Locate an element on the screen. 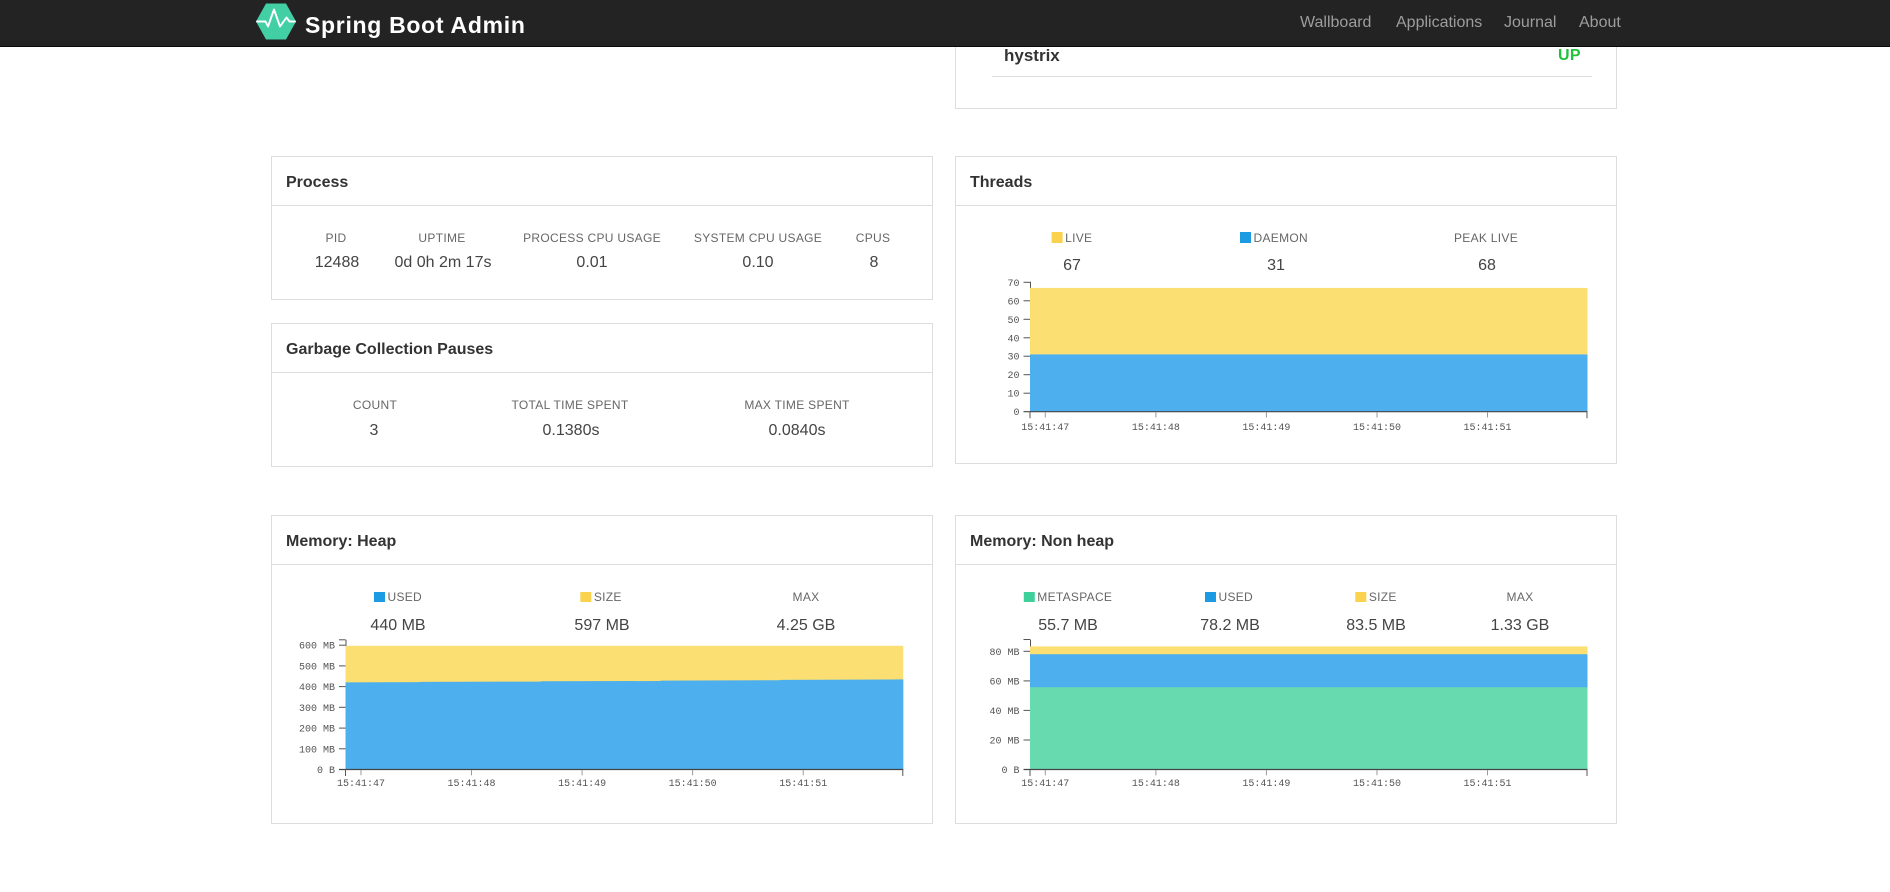 This screenshot has height=892, width=1890. svg-text: 20 MB is located at coordinates (1004, 742).